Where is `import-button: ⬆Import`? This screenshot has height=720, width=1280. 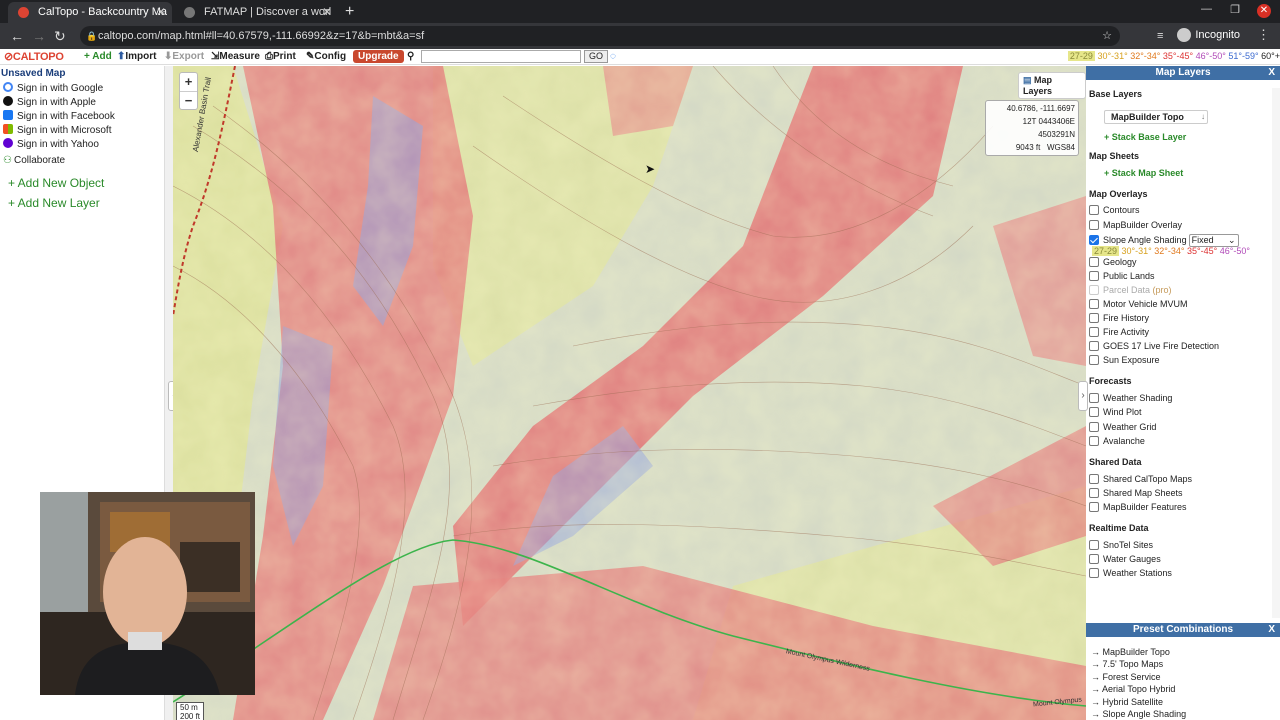 import-button: ⬆Import is located at coordinates (137, 56).